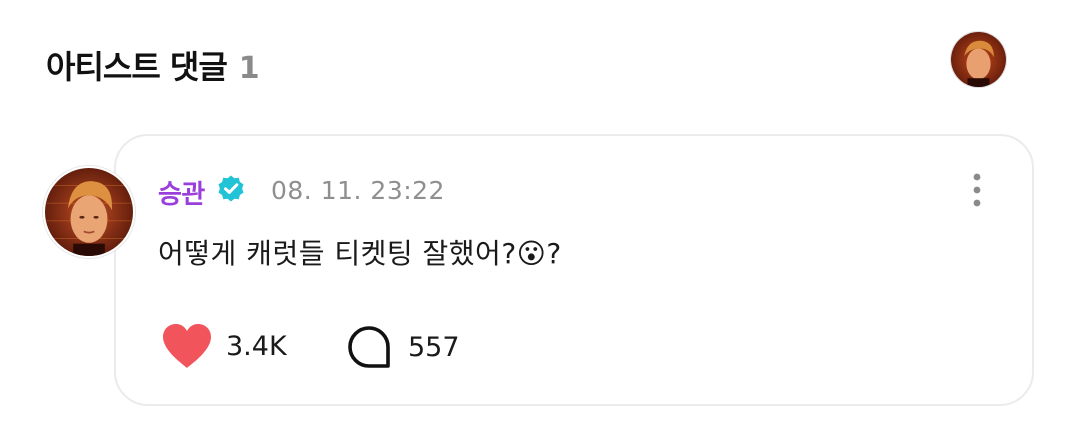 The width and height of the screenshot is (1080, 431). I want to click on comment-body: 어떻게 캐럿들 티켓팅 잘했어?😮?, so click(360, 253).